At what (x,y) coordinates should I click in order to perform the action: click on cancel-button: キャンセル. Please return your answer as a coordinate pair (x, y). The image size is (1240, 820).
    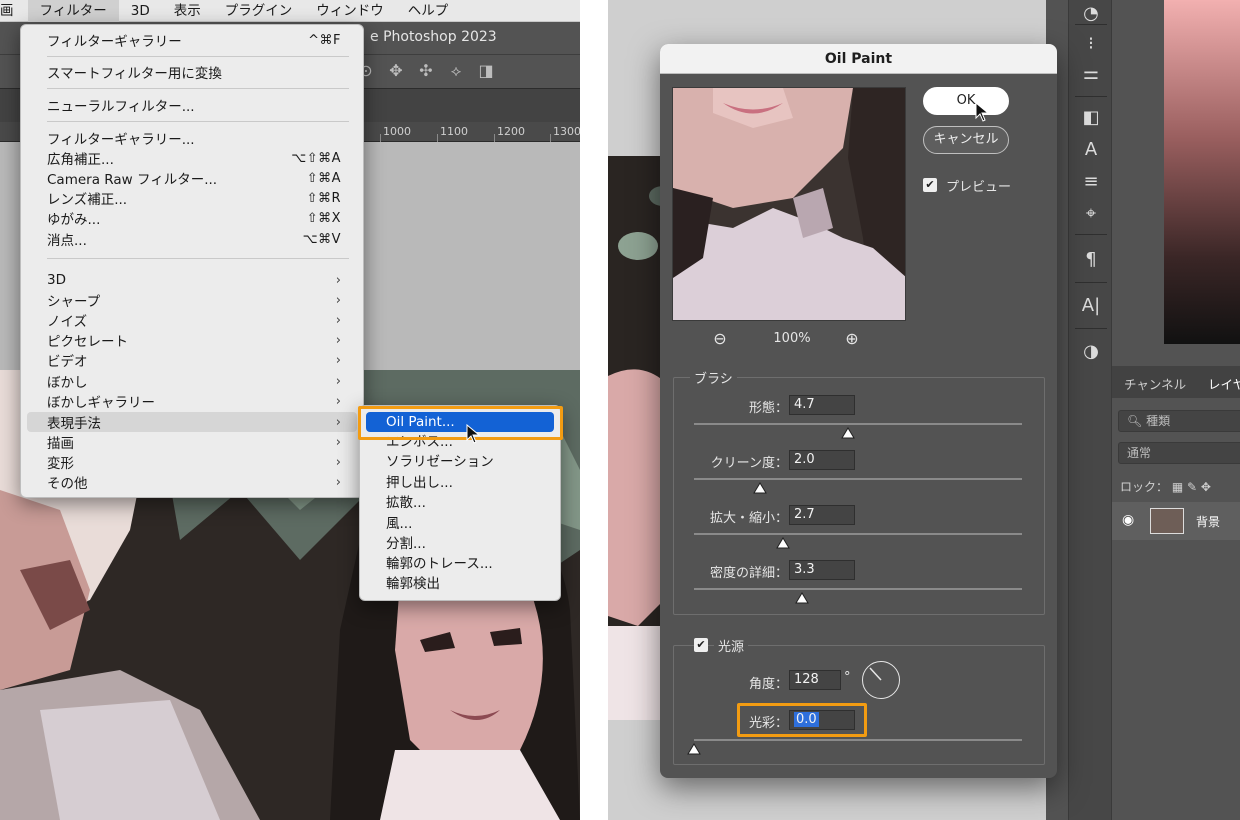
    Looking at the image, I should click on (966, 140).